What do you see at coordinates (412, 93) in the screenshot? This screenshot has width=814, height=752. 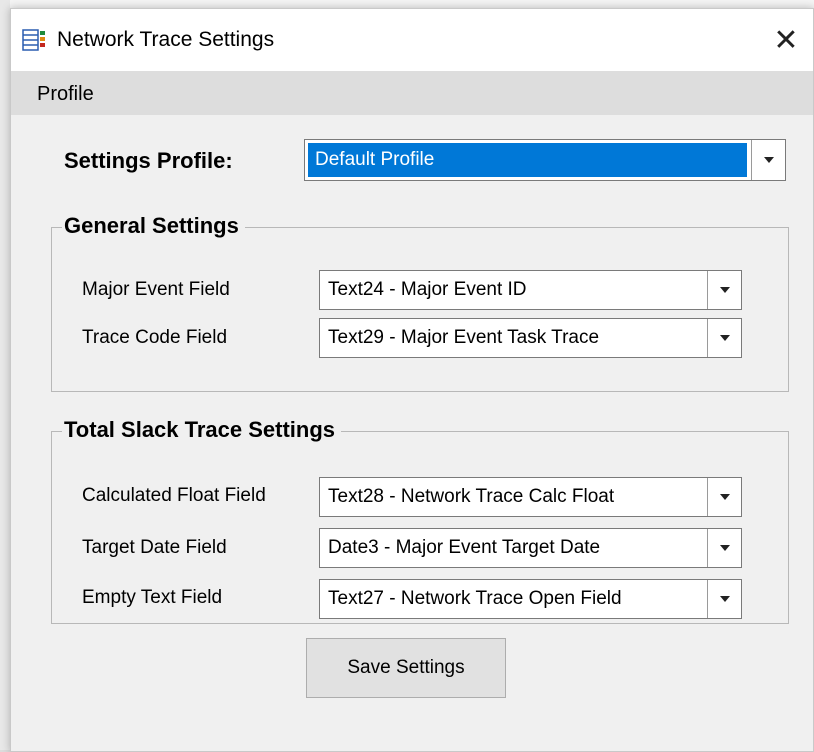 I see `menu-bar: Profile` at bounding box center [412, 93].